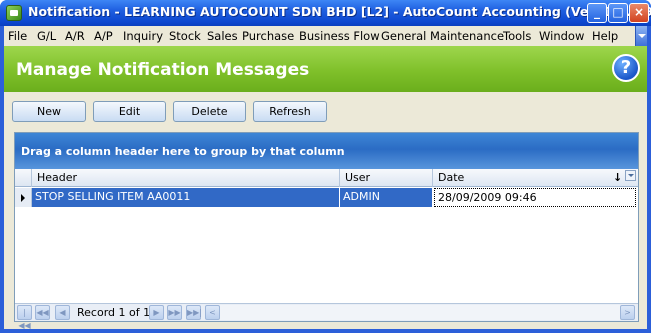 This screenshot has height=333, width=651. What do you see at coordinates (605, 36) in the screenshot?
I see `menu-help: Help` at bounding box center [605, 36].